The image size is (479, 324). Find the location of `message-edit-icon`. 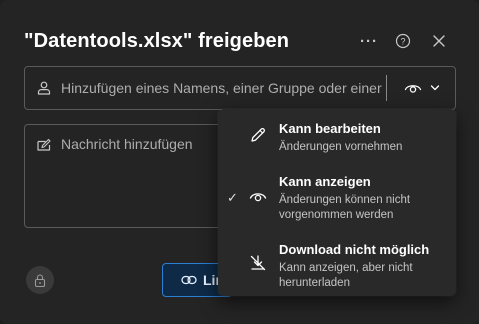

message-edit-icon is located at coordinates (44, 144).